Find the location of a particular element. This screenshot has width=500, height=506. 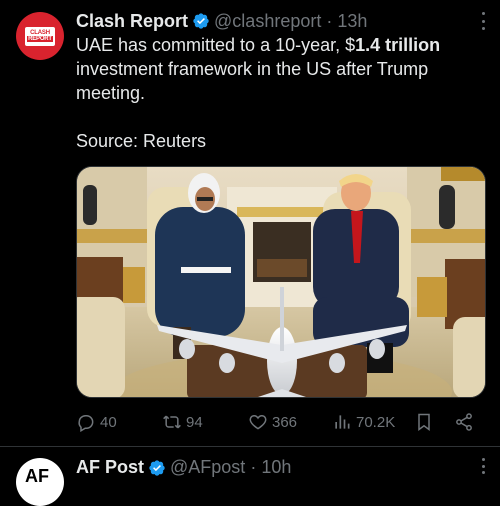

tweet-actions: 40 94 366 70.2K is located at coordinates (281, 422).